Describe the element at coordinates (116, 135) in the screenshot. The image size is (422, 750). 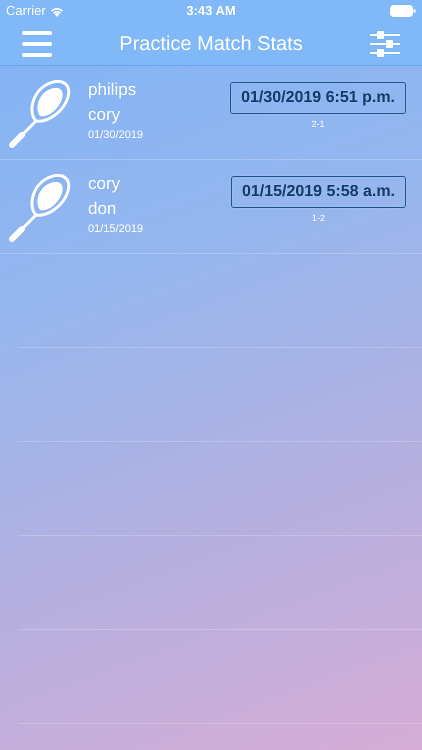
I see `match-date: 01/30/2019` at that location.